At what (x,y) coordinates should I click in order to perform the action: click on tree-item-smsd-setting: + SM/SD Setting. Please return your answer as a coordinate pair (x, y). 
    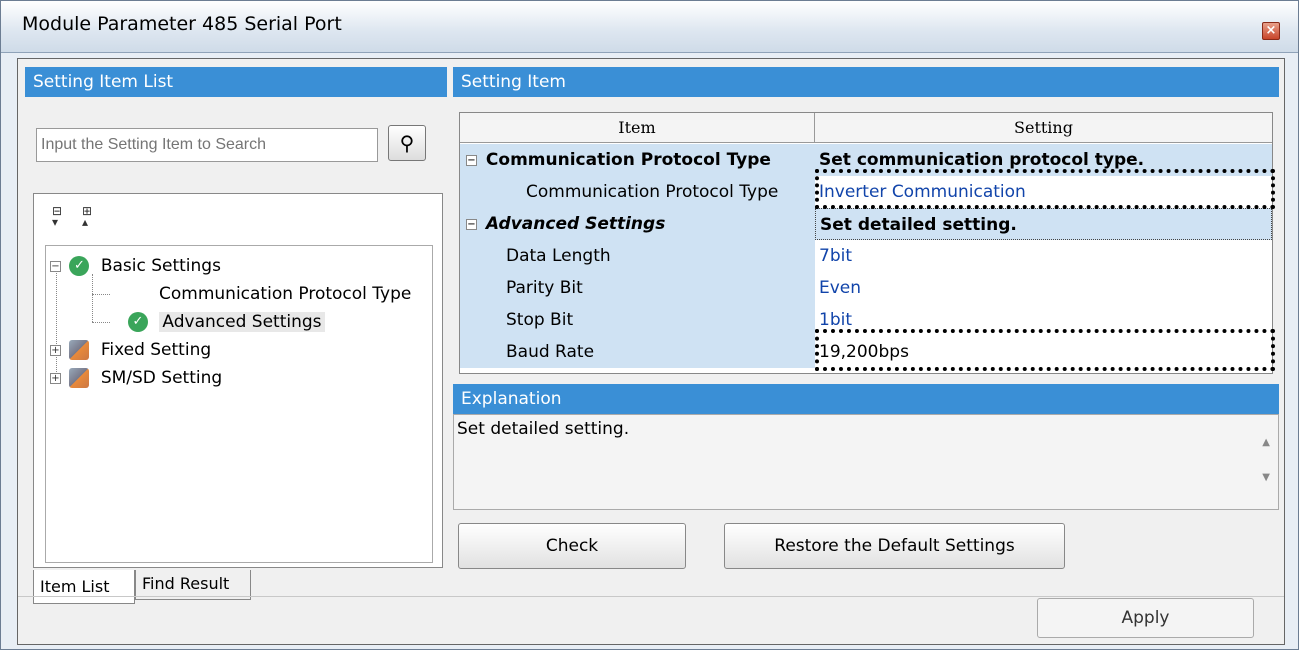
    Looking at the image, I should click on (136, 378).